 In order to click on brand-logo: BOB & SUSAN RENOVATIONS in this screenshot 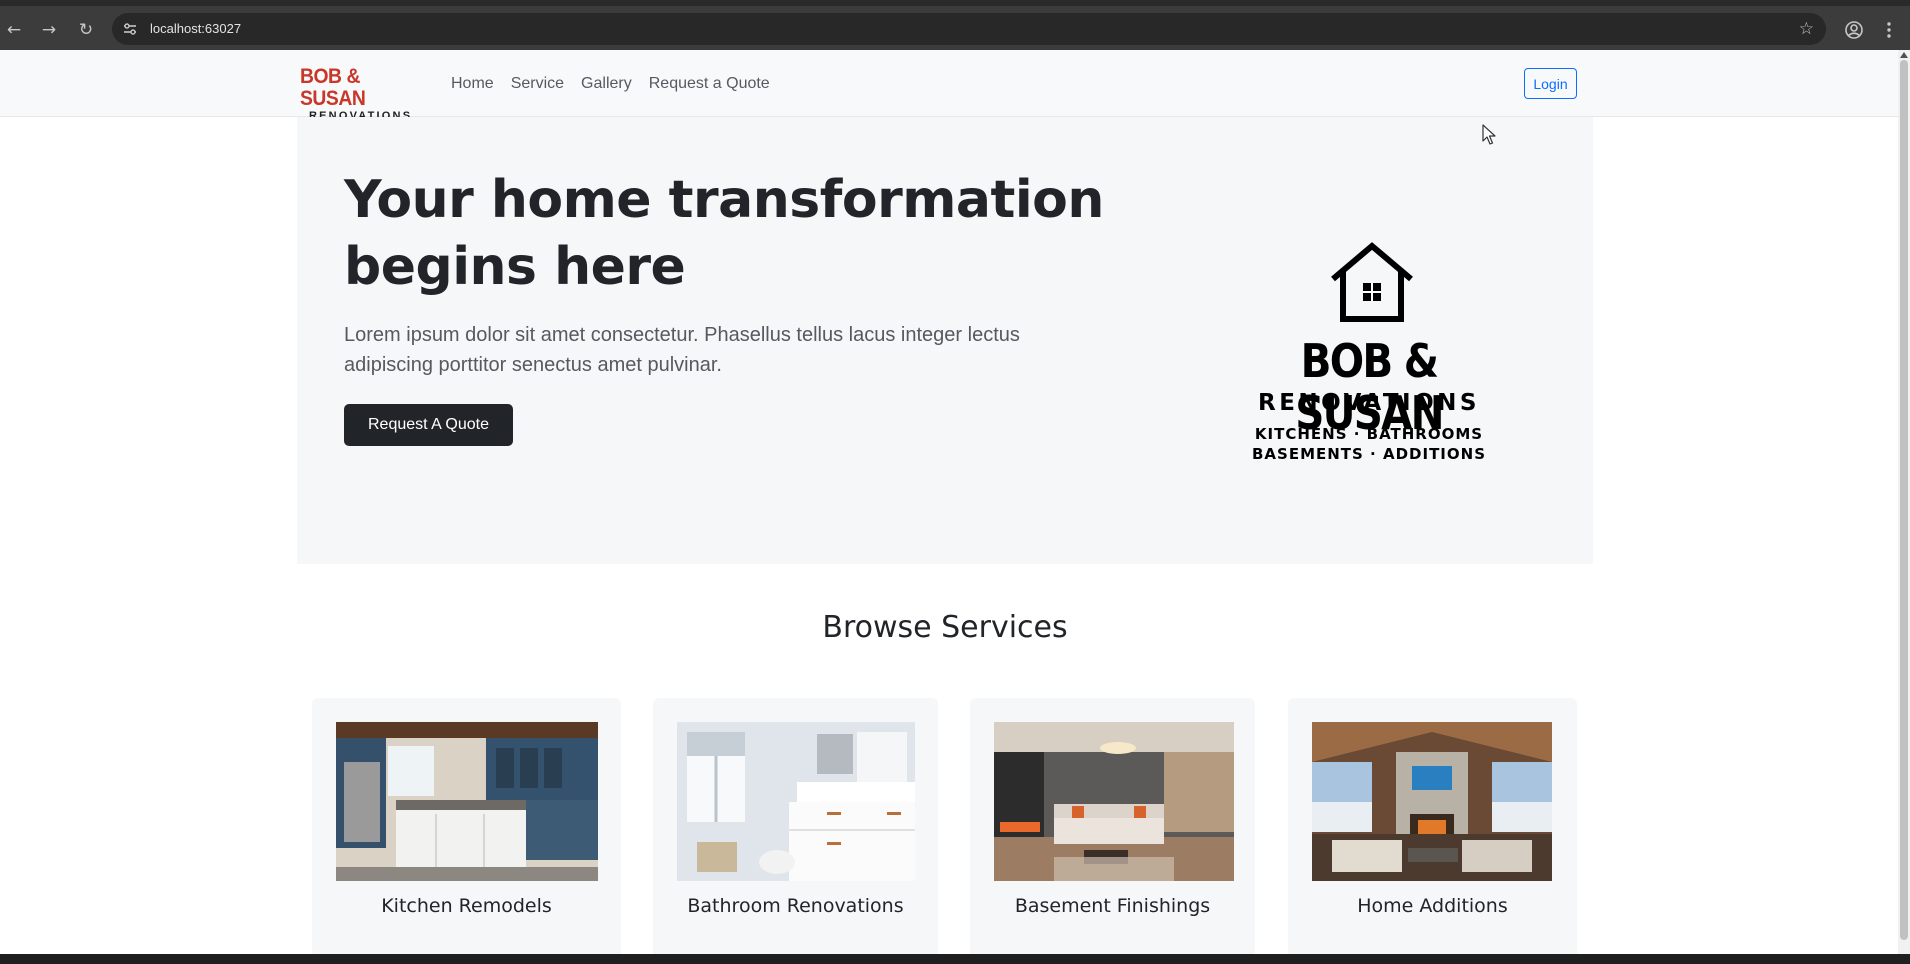, I will do `click(362, 94)`.